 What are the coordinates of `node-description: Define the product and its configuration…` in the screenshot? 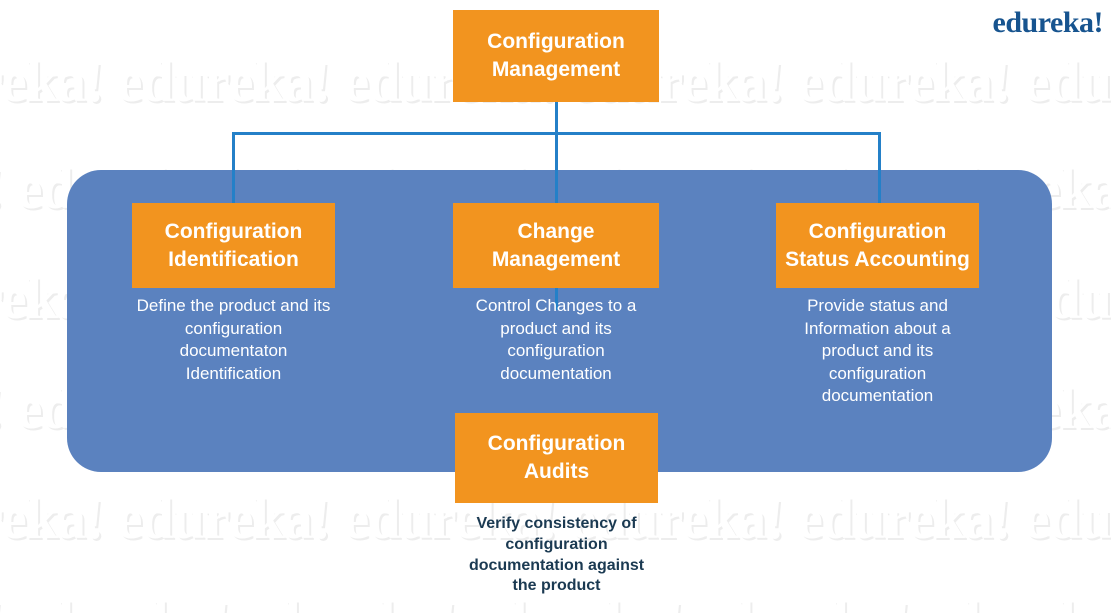 It's located at (233, 339).